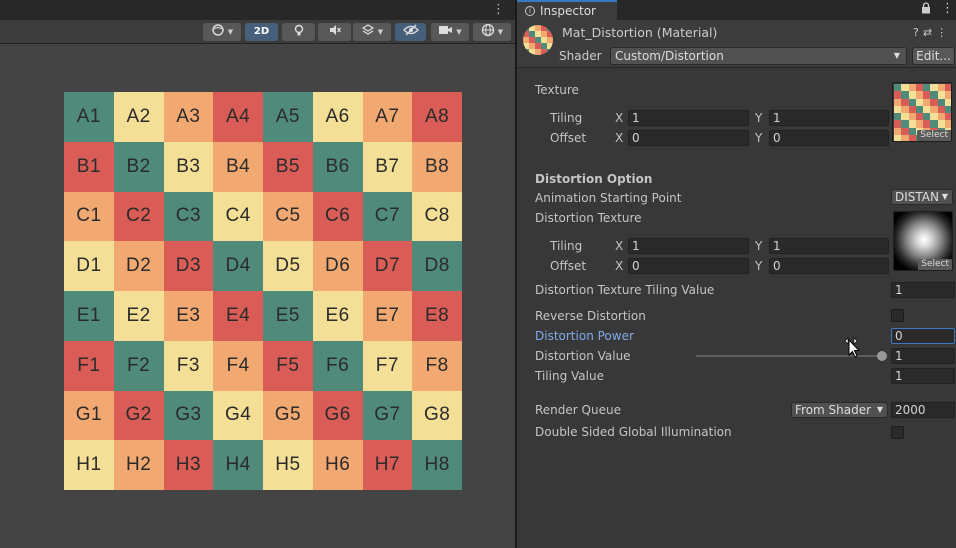  Describe the element at coordinates (688, 266) in the screenshot. I see `distortion-offset-x-field: 0` at that location.